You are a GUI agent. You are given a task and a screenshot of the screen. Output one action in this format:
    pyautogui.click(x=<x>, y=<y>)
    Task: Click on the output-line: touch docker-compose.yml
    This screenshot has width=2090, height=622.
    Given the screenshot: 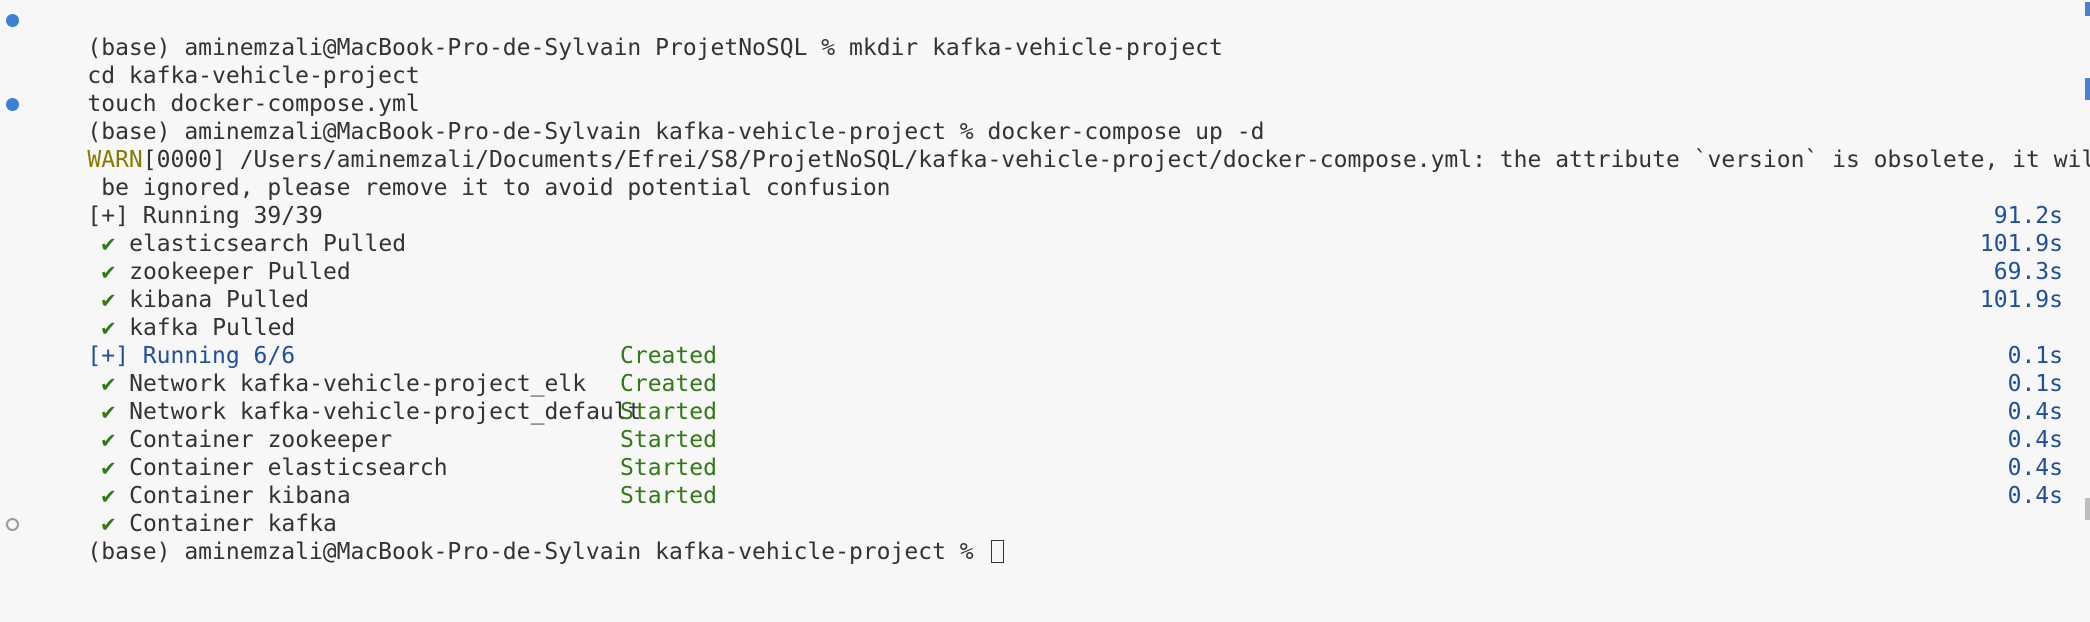 What is the action you would take?
    pyautogui.click(x=1045, y=89)
    